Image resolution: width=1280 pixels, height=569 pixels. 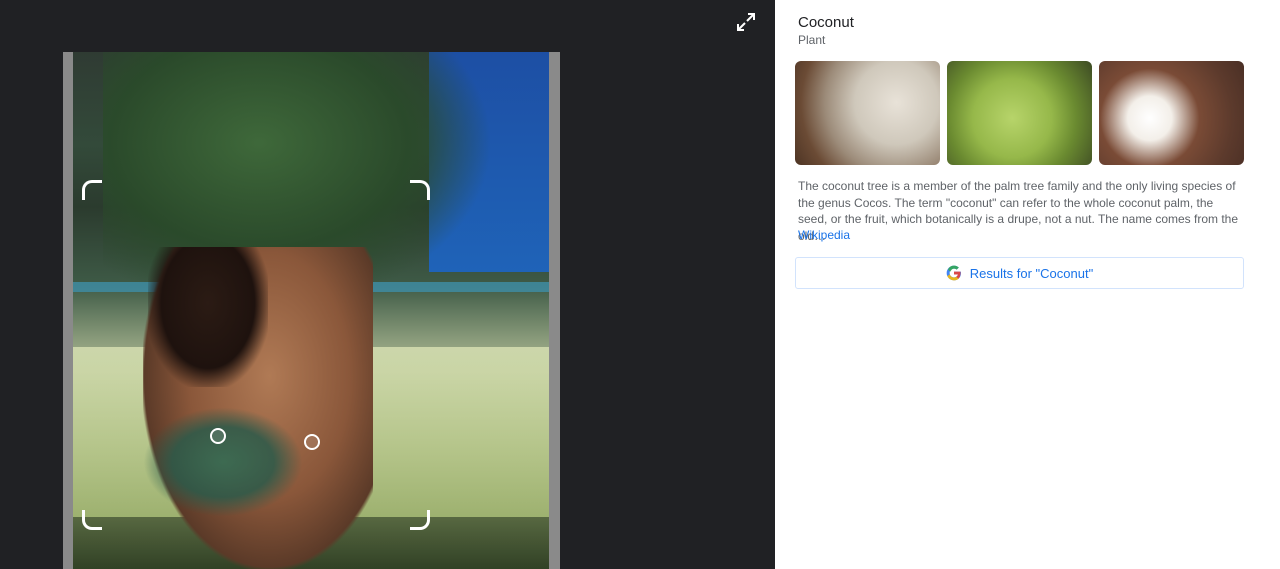 I want to click on results-button: Results for "Coconut", so click(x=1019, y=273).